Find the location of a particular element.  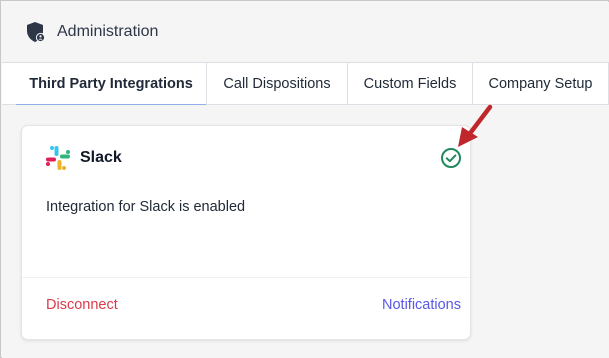

notifications-link: Notifications is located at coordinates (421, 305).